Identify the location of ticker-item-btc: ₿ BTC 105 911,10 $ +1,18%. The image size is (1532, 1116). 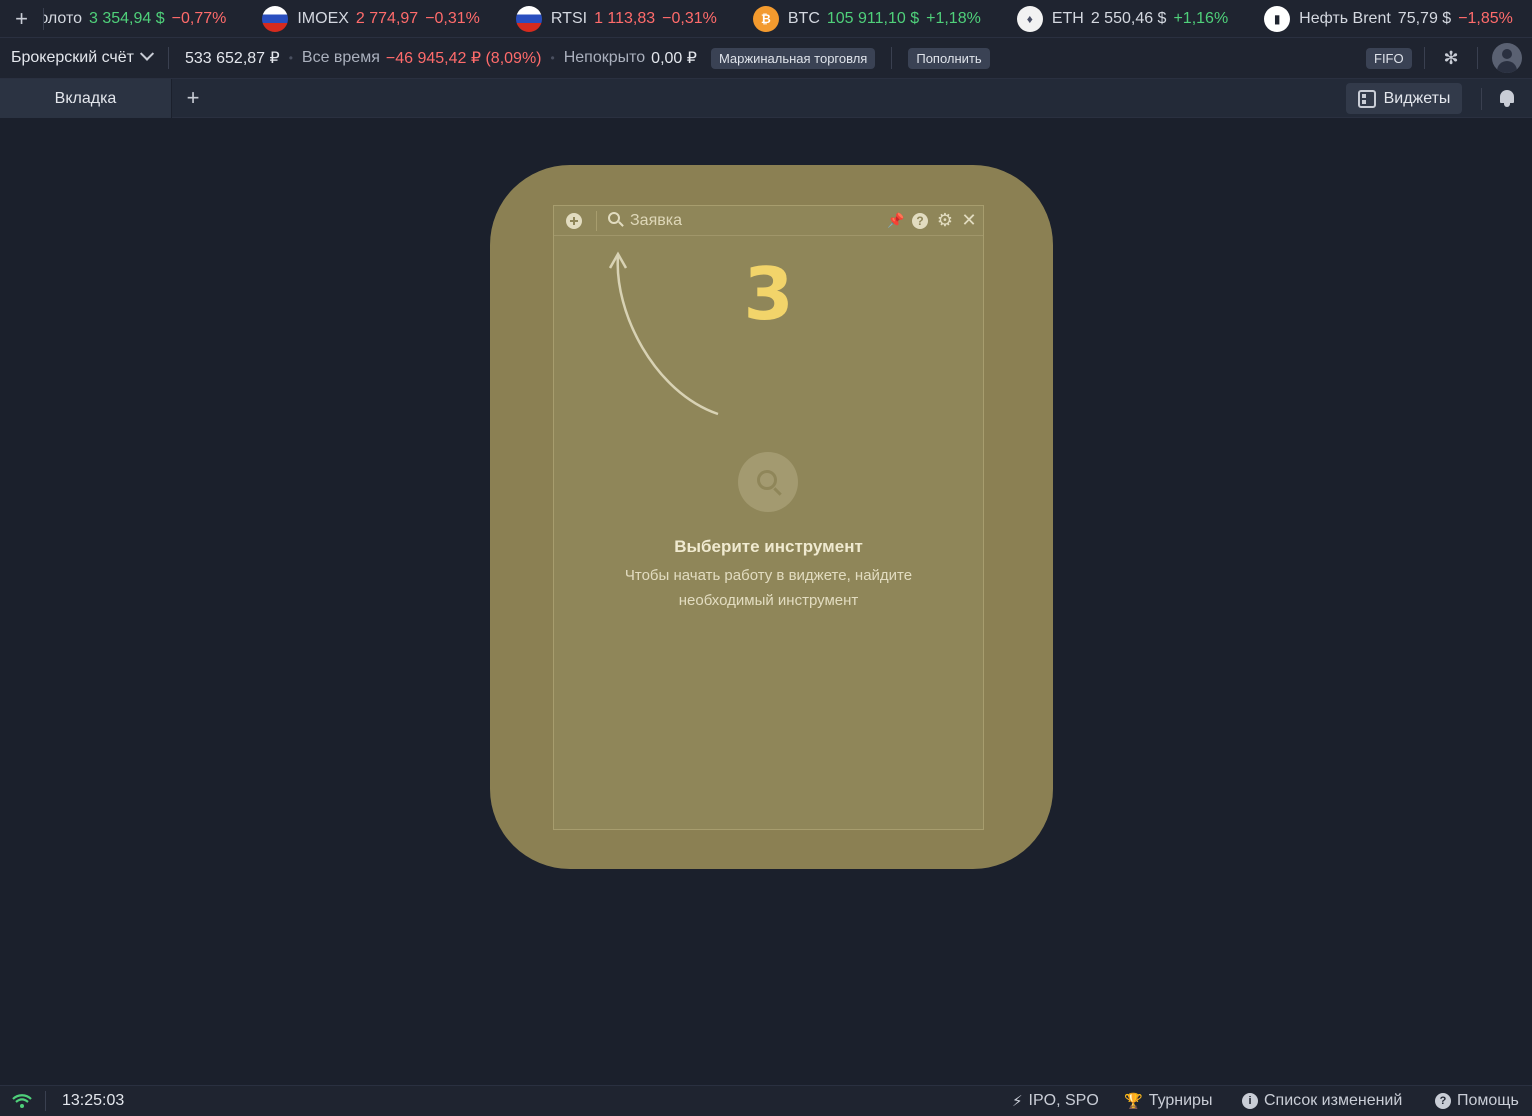
(866, 18).